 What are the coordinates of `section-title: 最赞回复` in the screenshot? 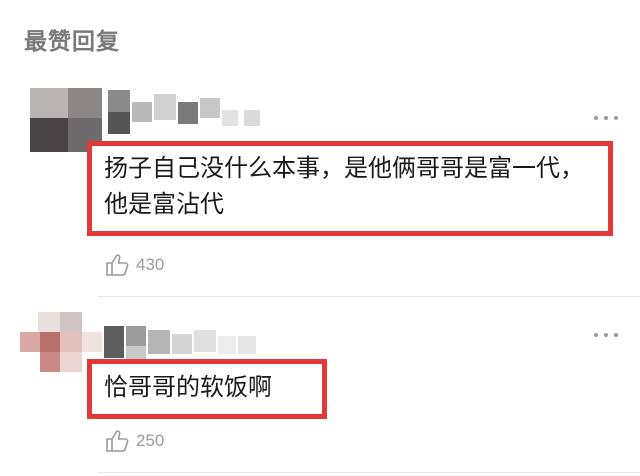 It's located at (72, 42).